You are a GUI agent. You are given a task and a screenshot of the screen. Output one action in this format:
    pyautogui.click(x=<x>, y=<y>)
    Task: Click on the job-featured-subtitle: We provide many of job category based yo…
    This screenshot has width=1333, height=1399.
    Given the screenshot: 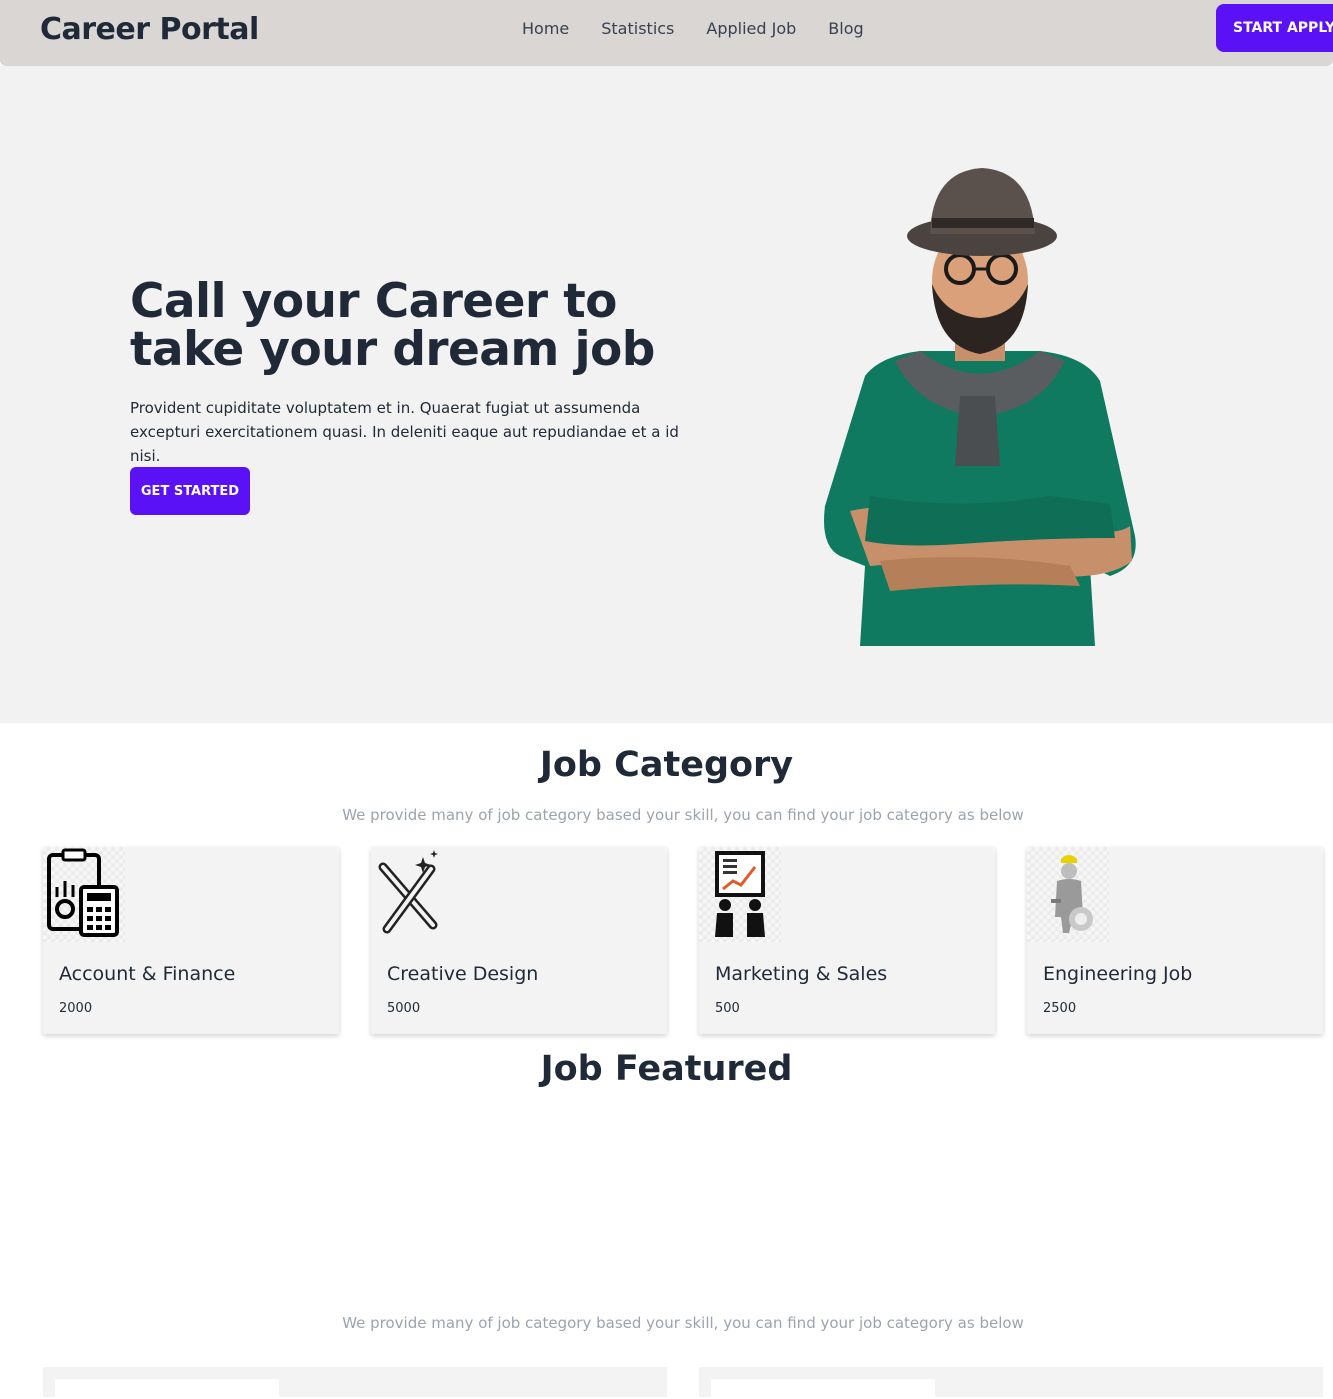 What is the action you would take?
    pyautogui.click(x=683, y=1323)
    